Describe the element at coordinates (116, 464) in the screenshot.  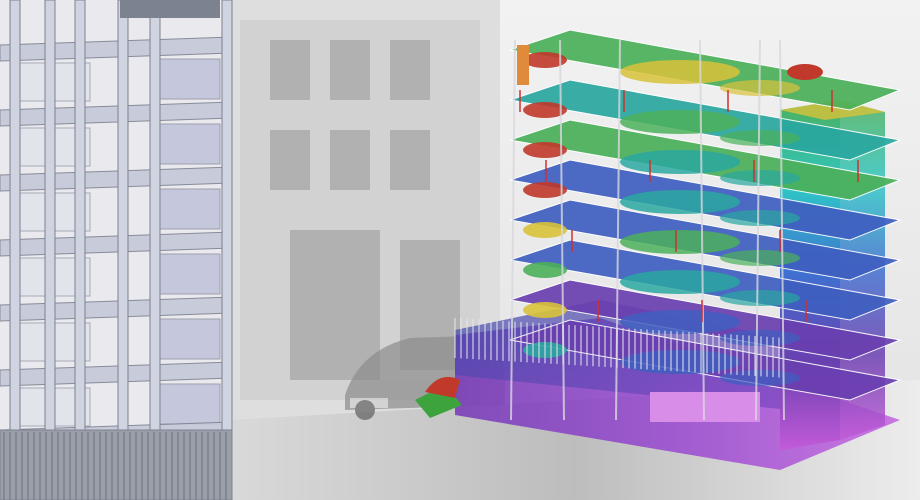
I see `wireframe-plinth` at that location.